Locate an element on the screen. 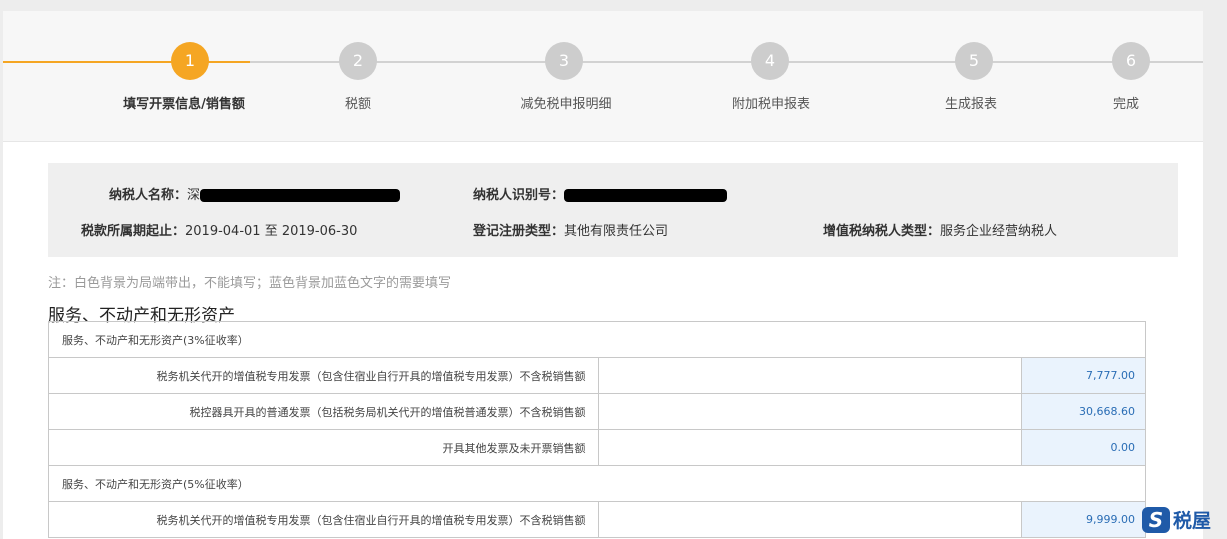 The image size is (1227, 539). step-6-label: 完成 is located at coordinates (1126, 104).